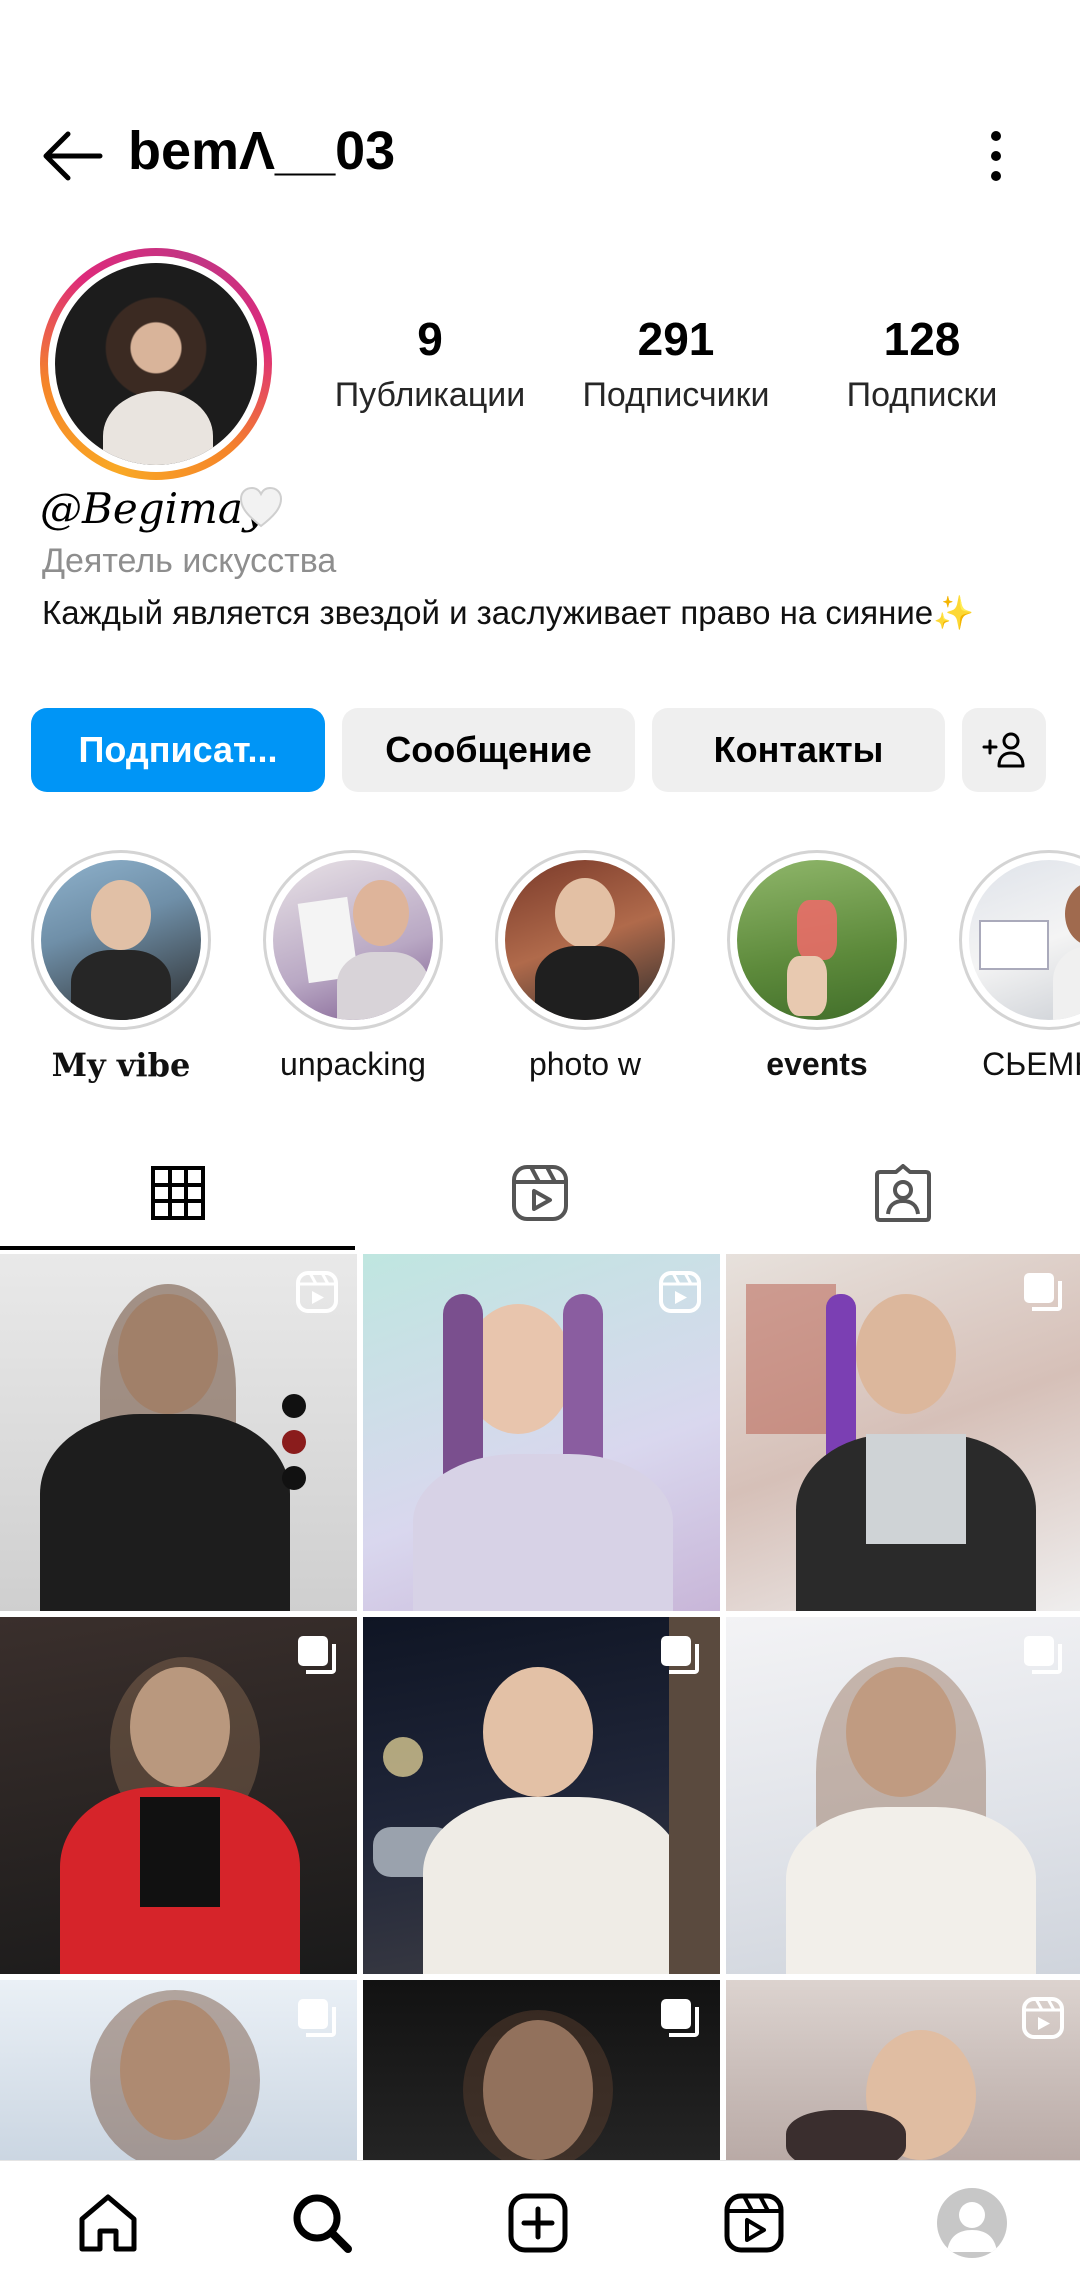 This screenshot has height=2282, width=1080. Describe the element at coordinates (121, 967) in the screenshot. I see `highlight-my-vibe: My vibe` at that location.